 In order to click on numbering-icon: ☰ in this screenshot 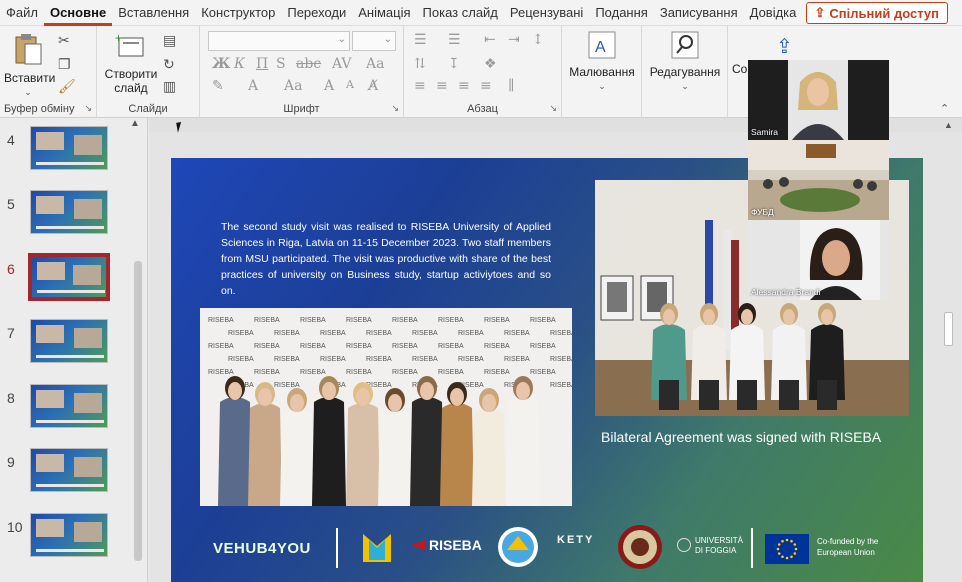, I will do `click(454, 40)`.